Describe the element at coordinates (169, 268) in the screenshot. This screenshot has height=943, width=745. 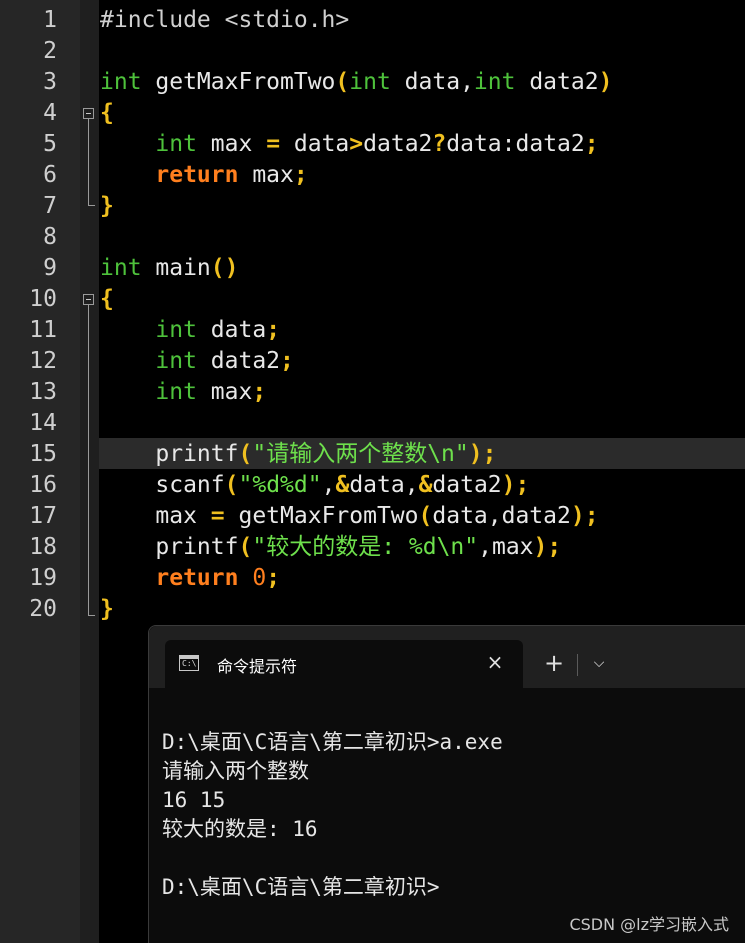
I see `code-line-9: int main()` at that location.